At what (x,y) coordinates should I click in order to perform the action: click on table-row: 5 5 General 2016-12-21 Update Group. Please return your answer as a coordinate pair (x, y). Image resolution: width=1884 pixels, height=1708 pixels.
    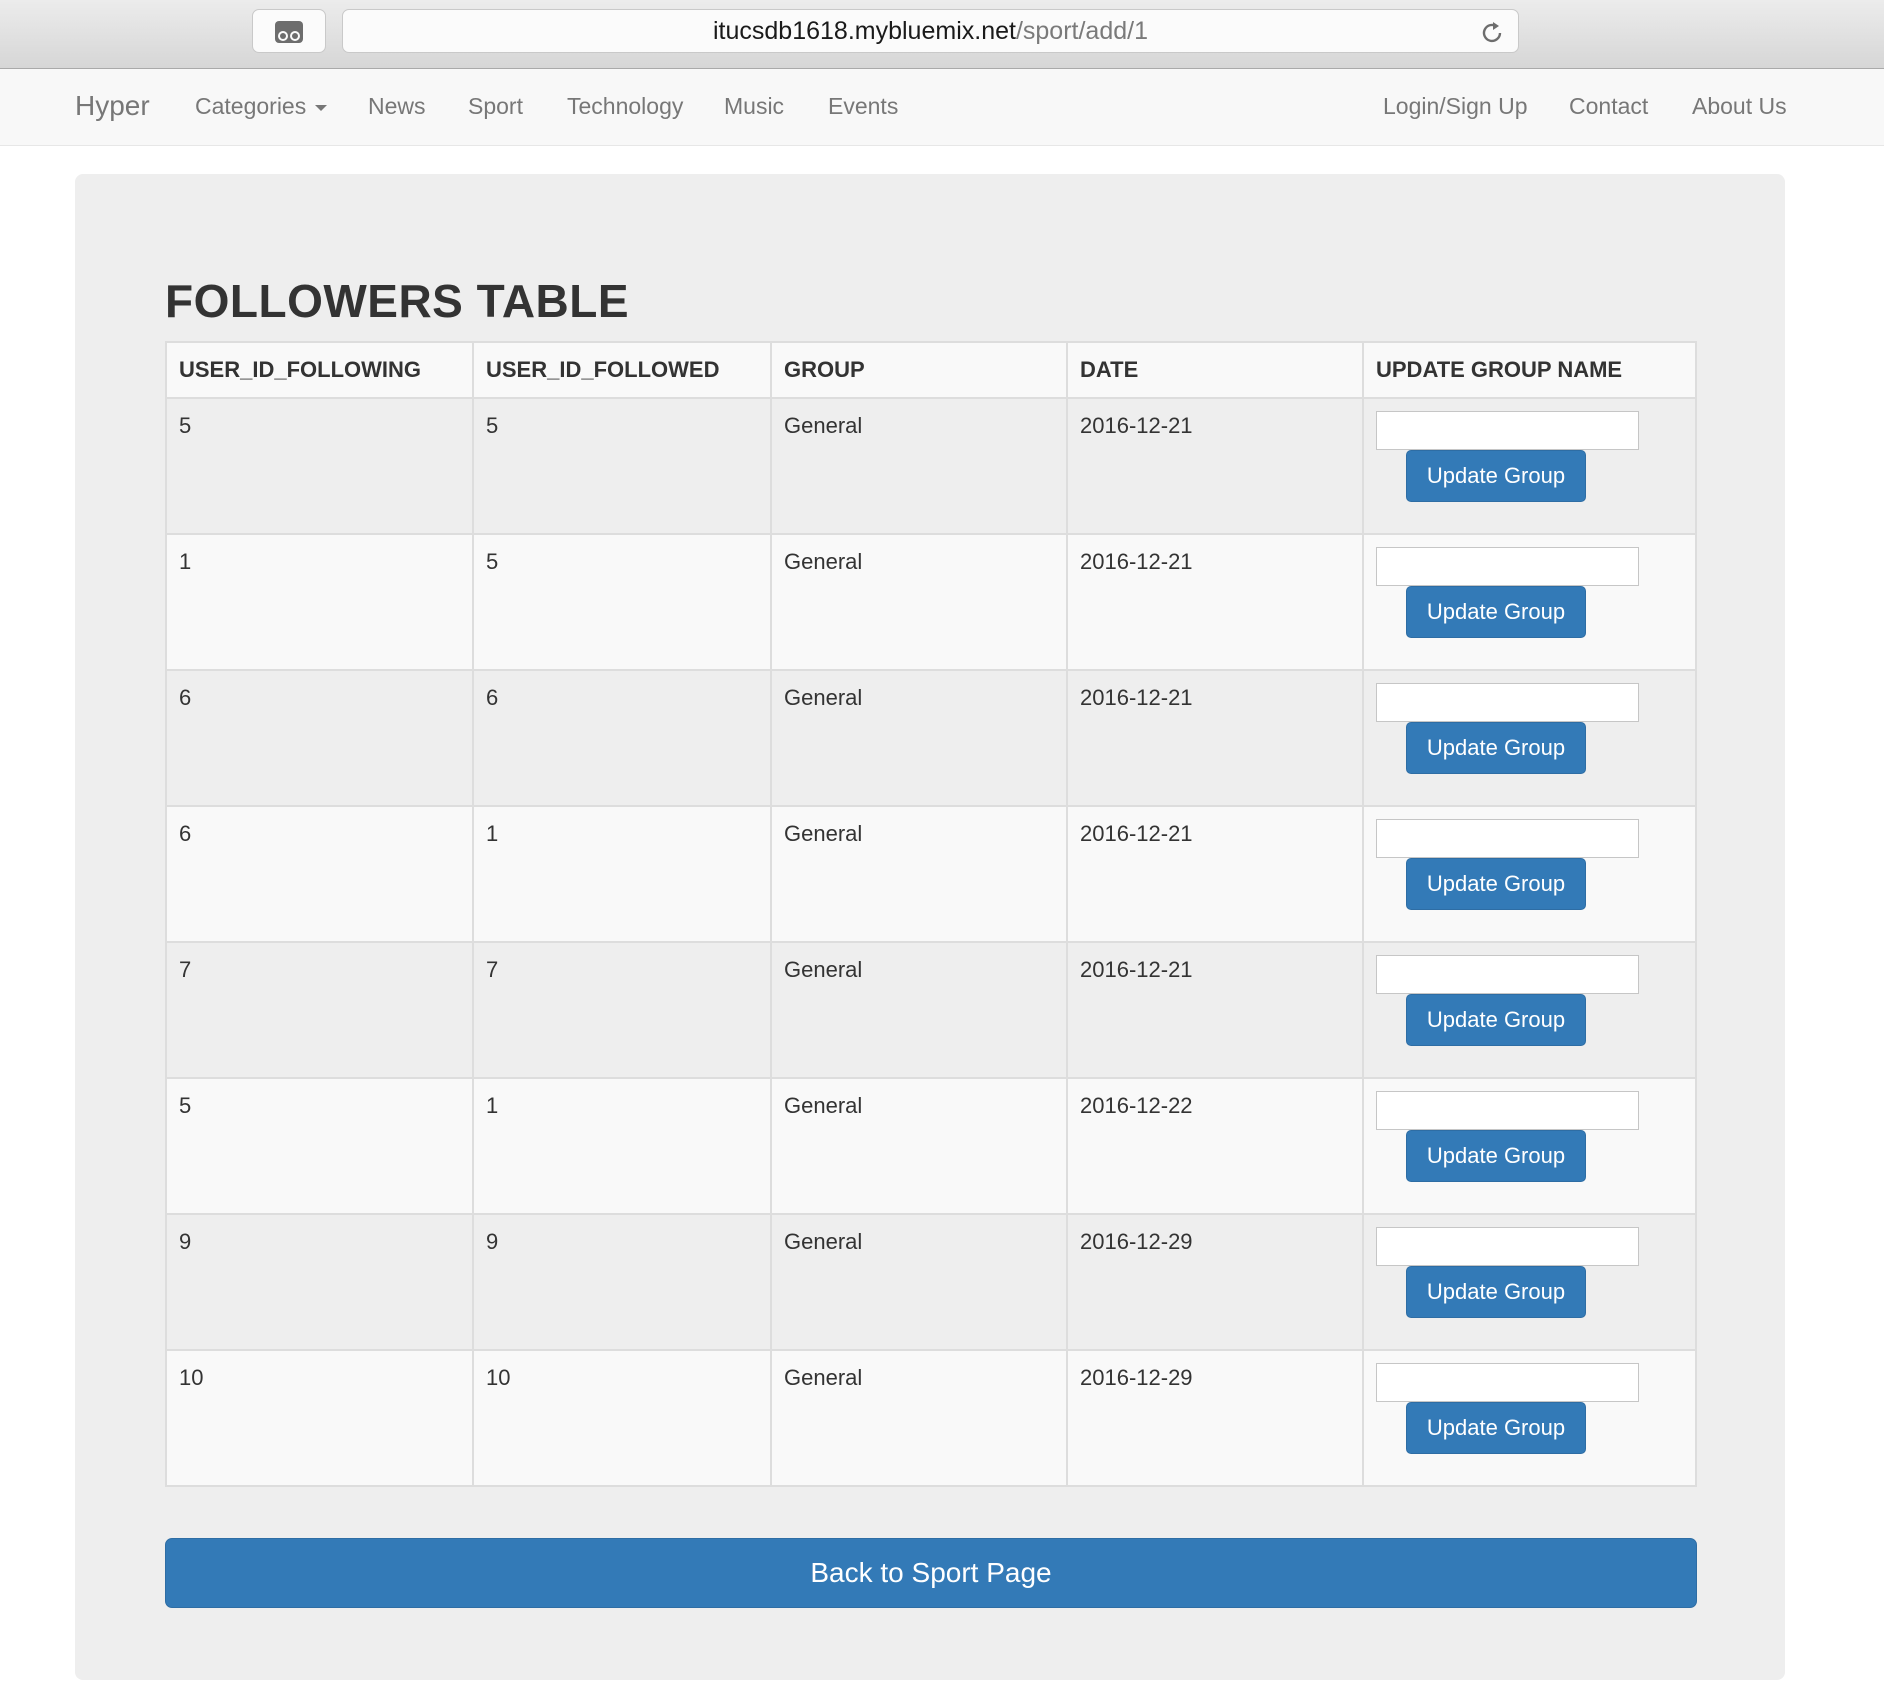
    Looking at the image, I should click on (931, 466).